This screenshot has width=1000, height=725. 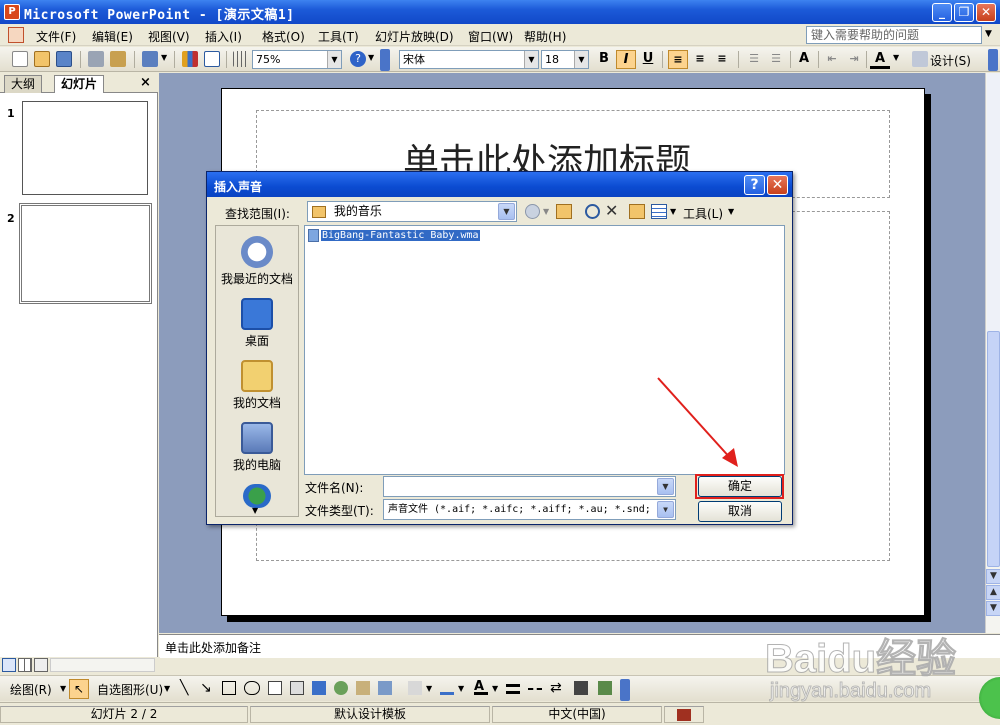 What do you see at coordinates (255, 510) in the screenshot?
I see `places-scroll-down-icon: ▼` at bounding box center [255, 510].